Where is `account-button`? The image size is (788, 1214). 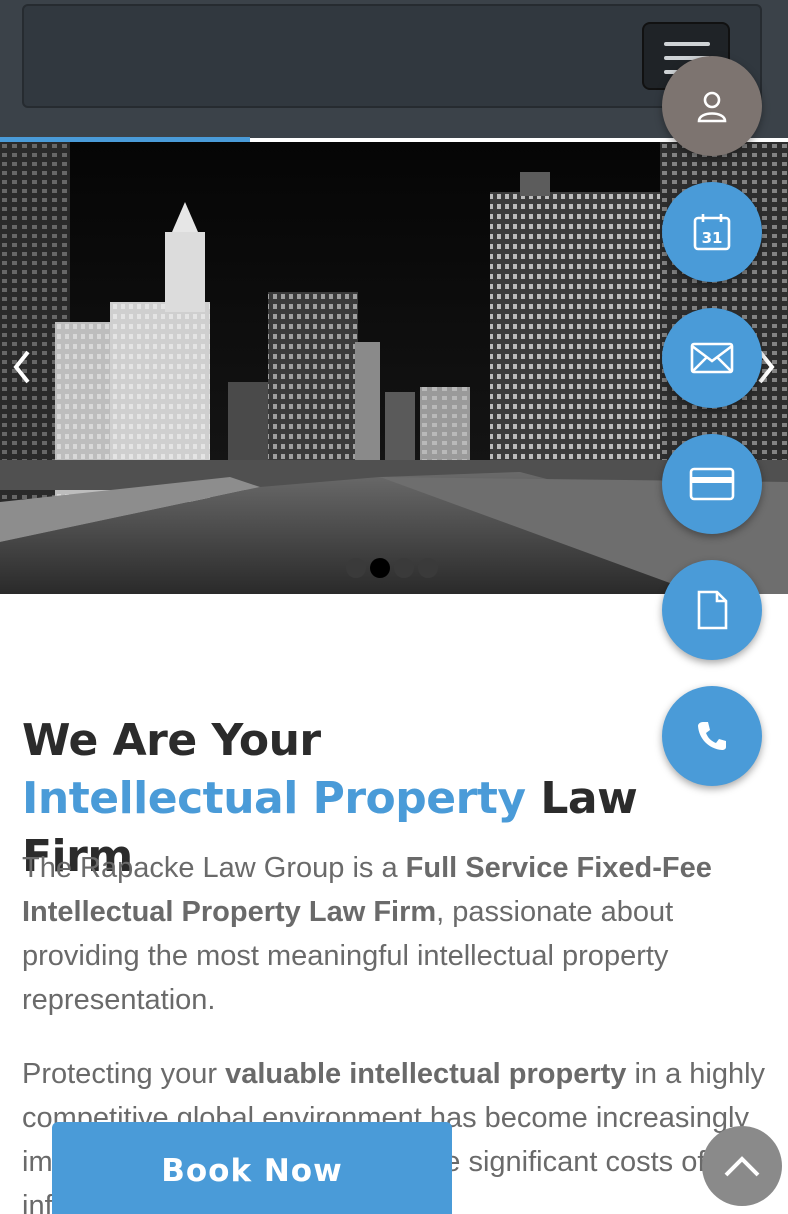 account-button is located at coordinates (712, 106).